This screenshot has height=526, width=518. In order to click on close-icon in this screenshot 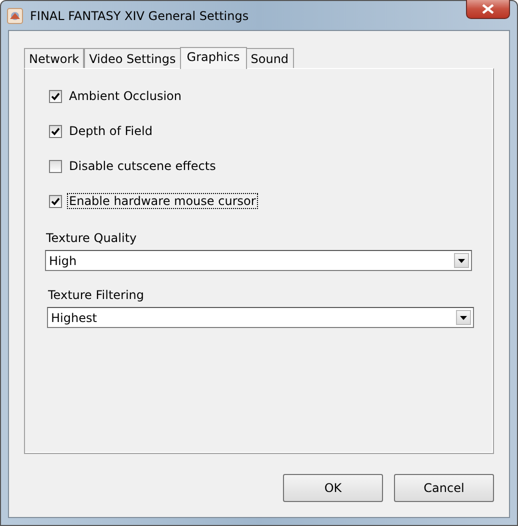, I will do `click(488, 9)`.